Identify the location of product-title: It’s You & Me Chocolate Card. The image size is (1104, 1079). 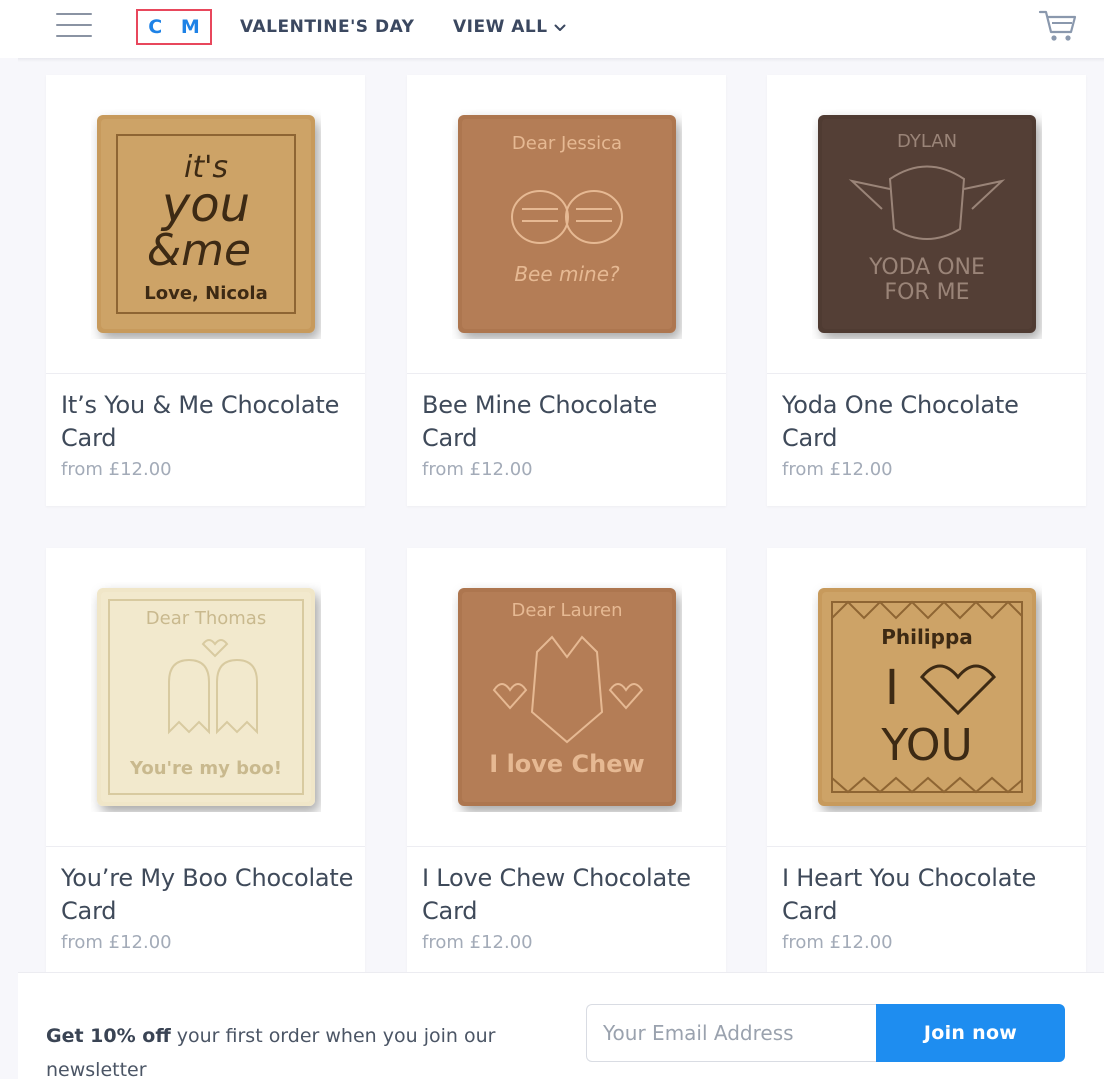
(208, 422).